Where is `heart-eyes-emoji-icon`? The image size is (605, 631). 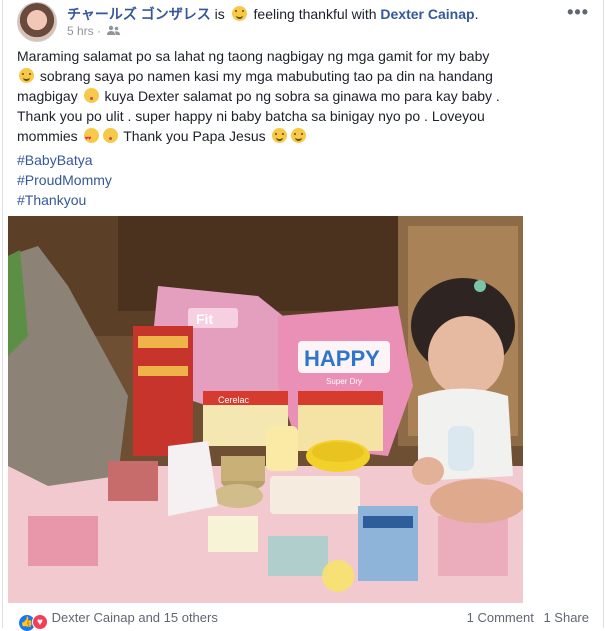 heart-eyes-emoji-icon is located at coordinates (91, 138).